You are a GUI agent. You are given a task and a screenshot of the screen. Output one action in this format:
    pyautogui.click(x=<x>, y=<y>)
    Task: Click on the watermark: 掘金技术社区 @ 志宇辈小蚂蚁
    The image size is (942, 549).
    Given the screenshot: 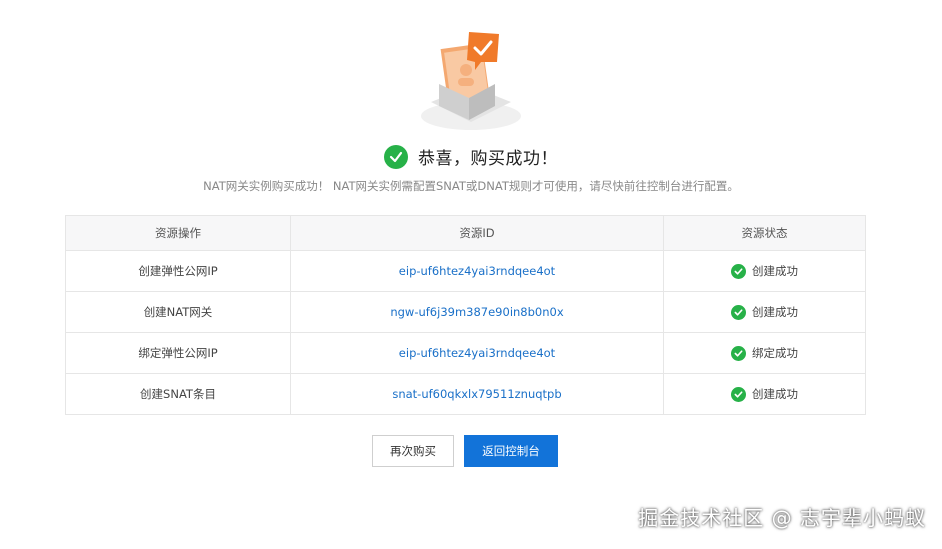 What is the action you would take?
    pyautogui.click(x=782, y=518)
    